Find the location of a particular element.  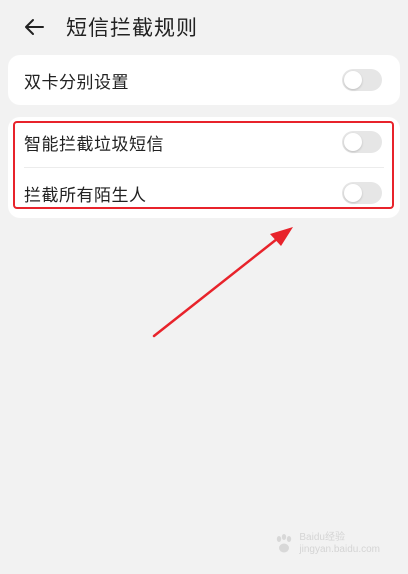

watermark-site: jingyan.baidu.com is located at coordinates (339, 549).